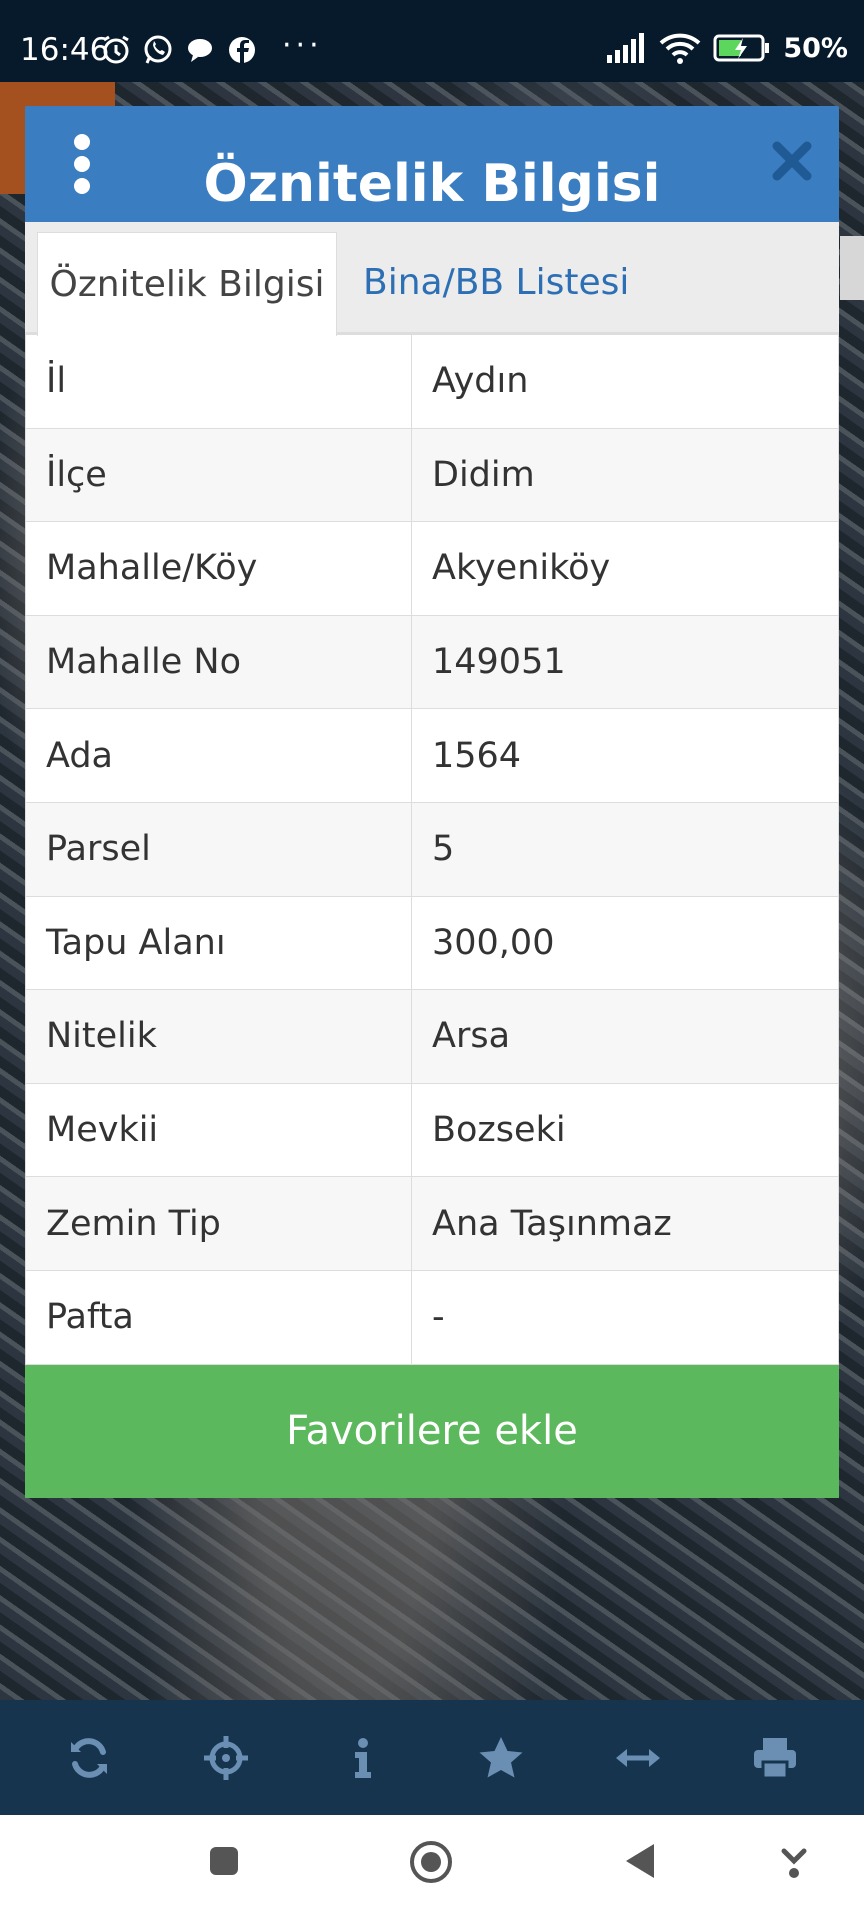 This screenshot has width=864, height=1920. Describe the element at coordinates (625, 1223) in the screenshot. I see `row-value: Ana Taşınmaz` at that location.